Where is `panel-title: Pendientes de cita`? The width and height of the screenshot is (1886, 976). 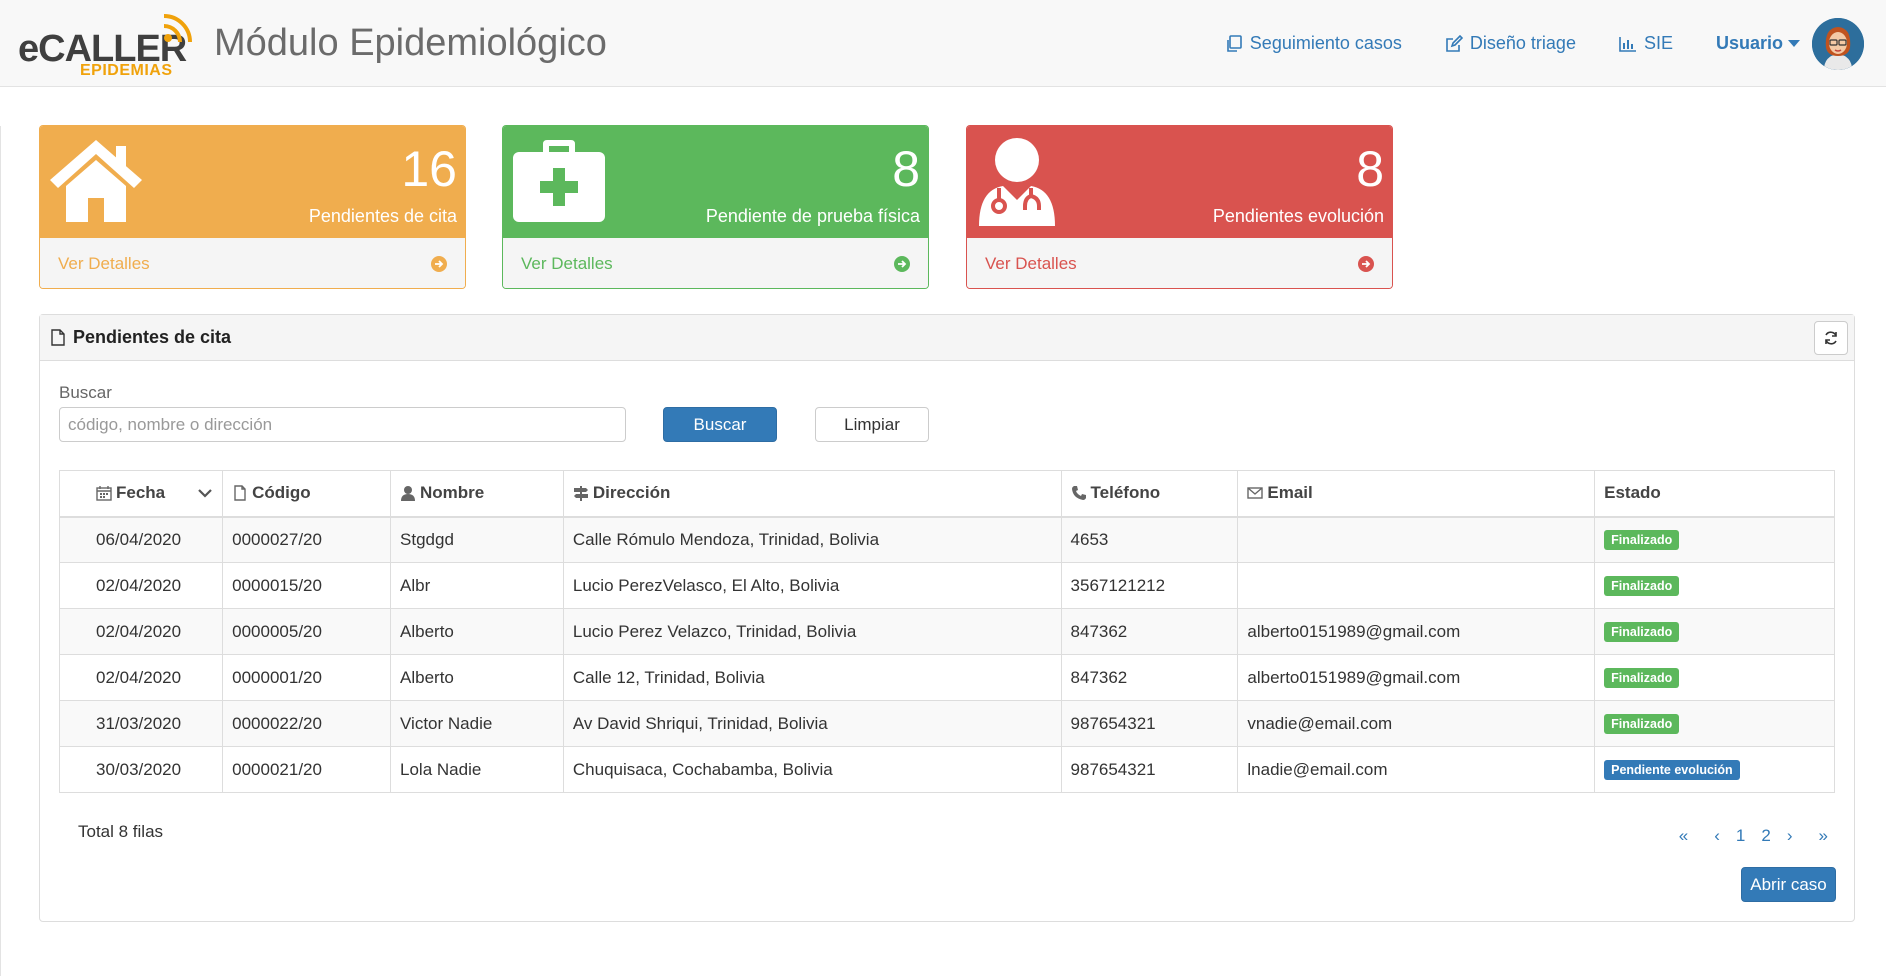 panel-title: Pendientes de cita is located at coordinates (152, 337).